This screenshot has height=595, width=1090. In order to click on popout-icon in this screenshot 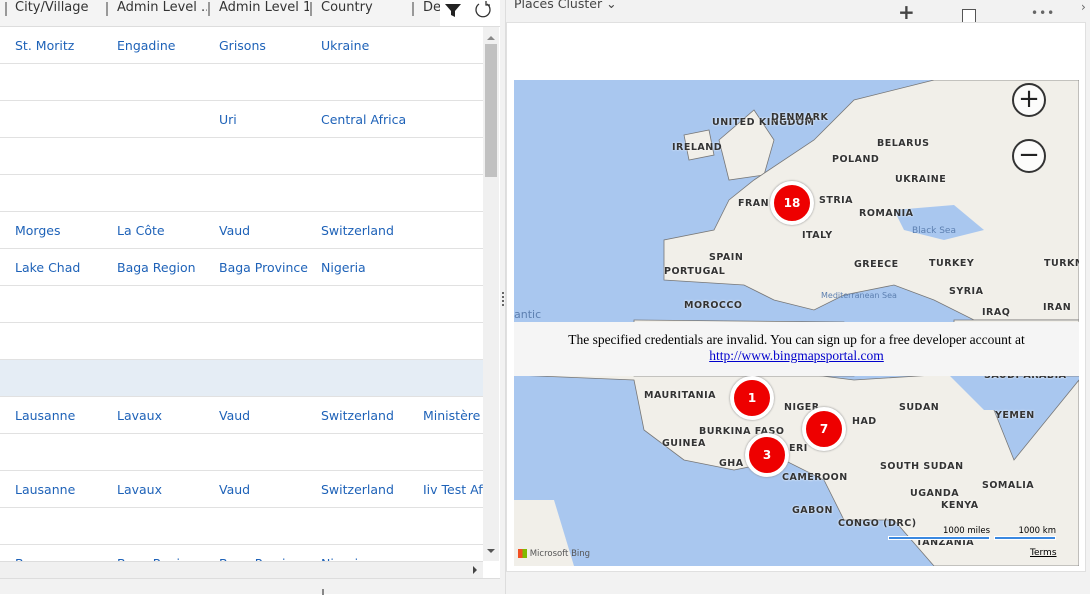, I will do `click(969, 16)`.